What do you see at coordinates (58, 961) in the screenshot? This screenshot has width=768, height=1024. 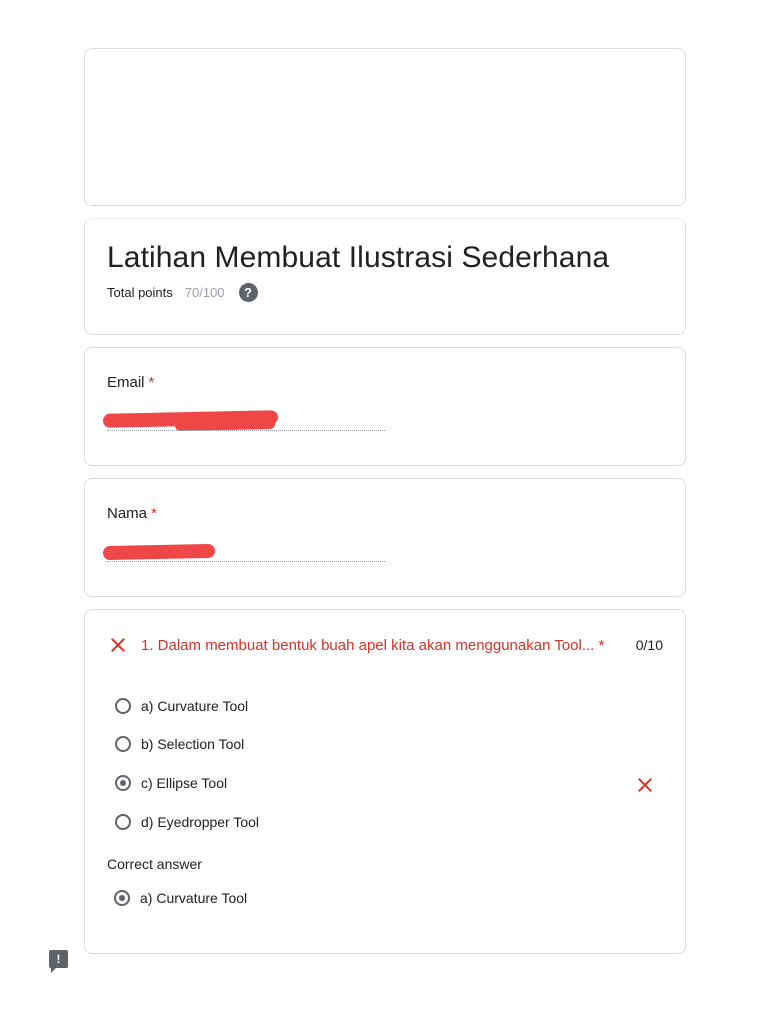 I see `report-feedback-icon: !` at bounding box center [58, 961].